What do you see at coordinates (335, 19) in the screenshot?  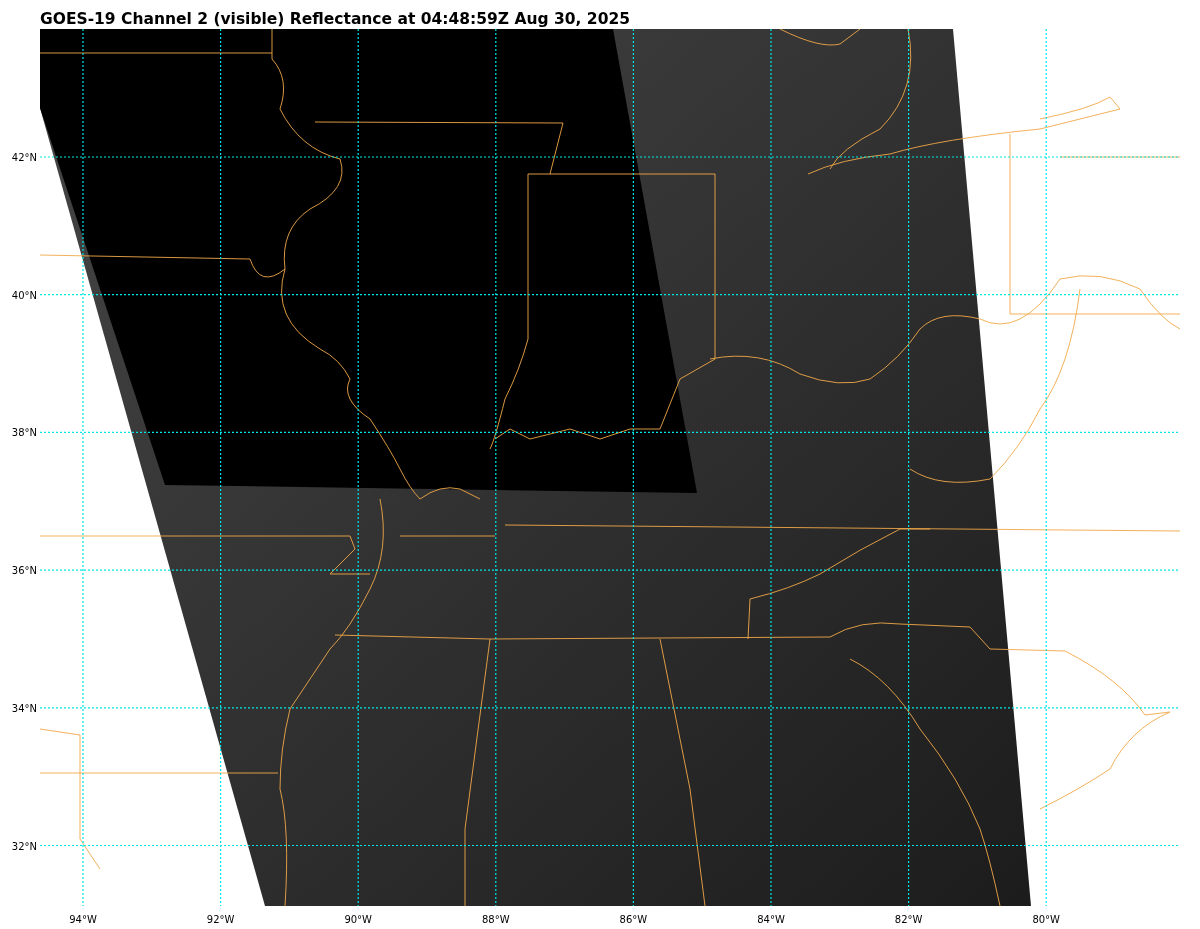 I see `map-title: GOES-19 Channel 2 (visible) Reflectance at 04:48:59Z Aug 30, 2025` at bounding box center [335, 19].